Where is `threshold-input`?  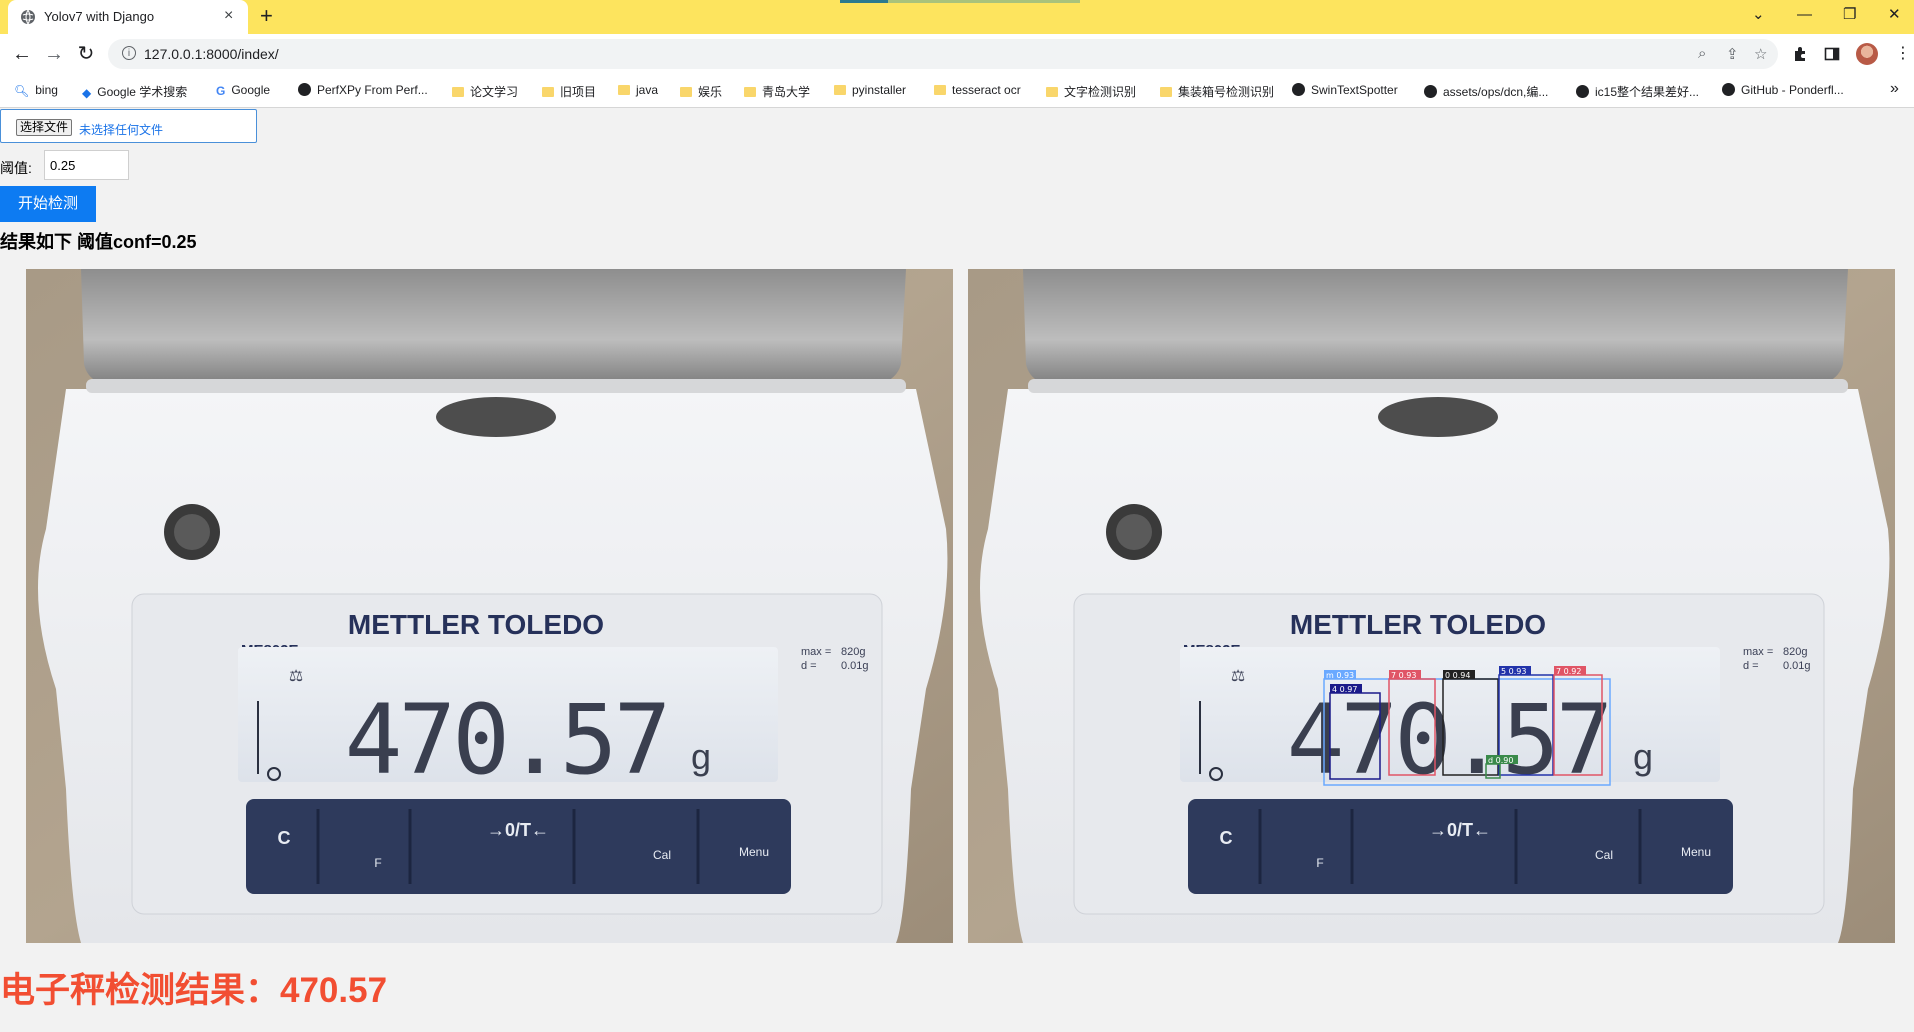
threshold-input is located at coordinates (86, 165).